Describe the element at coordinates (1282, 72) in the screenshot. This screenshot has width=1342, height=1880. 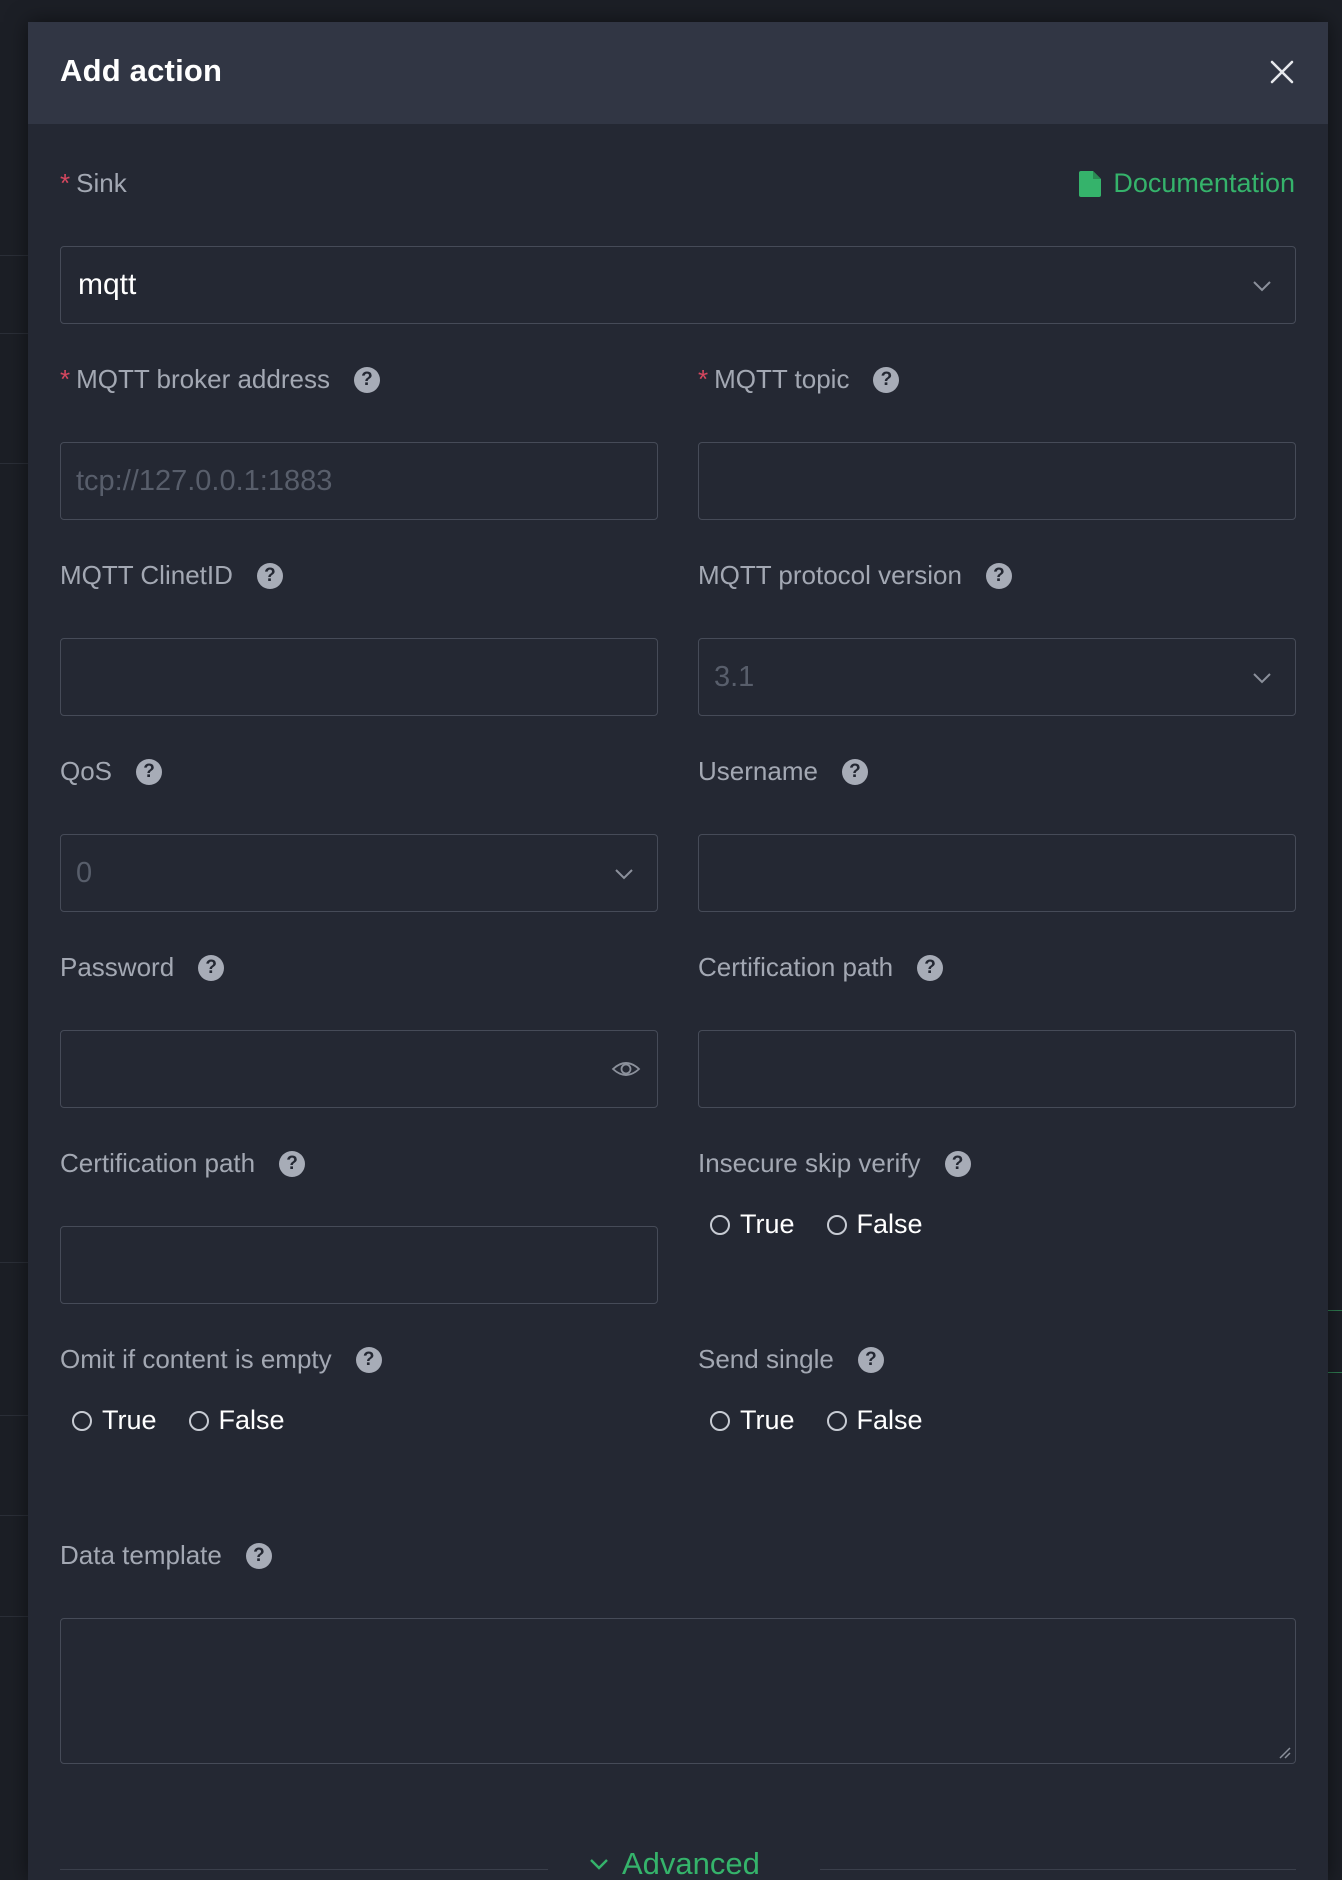
I see `close-icon` at that location.